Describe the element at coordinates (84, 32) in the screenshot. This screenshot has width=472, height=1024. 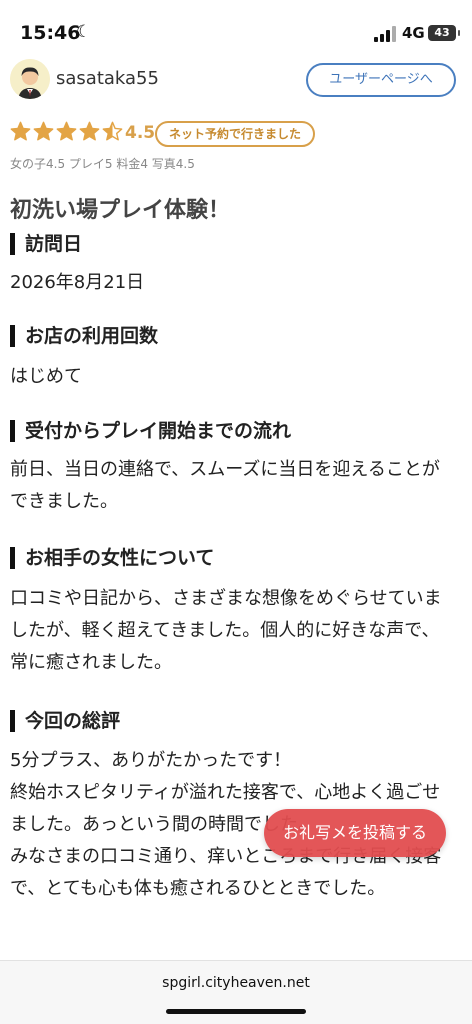
I see `moon-icon: ☾` at that location.